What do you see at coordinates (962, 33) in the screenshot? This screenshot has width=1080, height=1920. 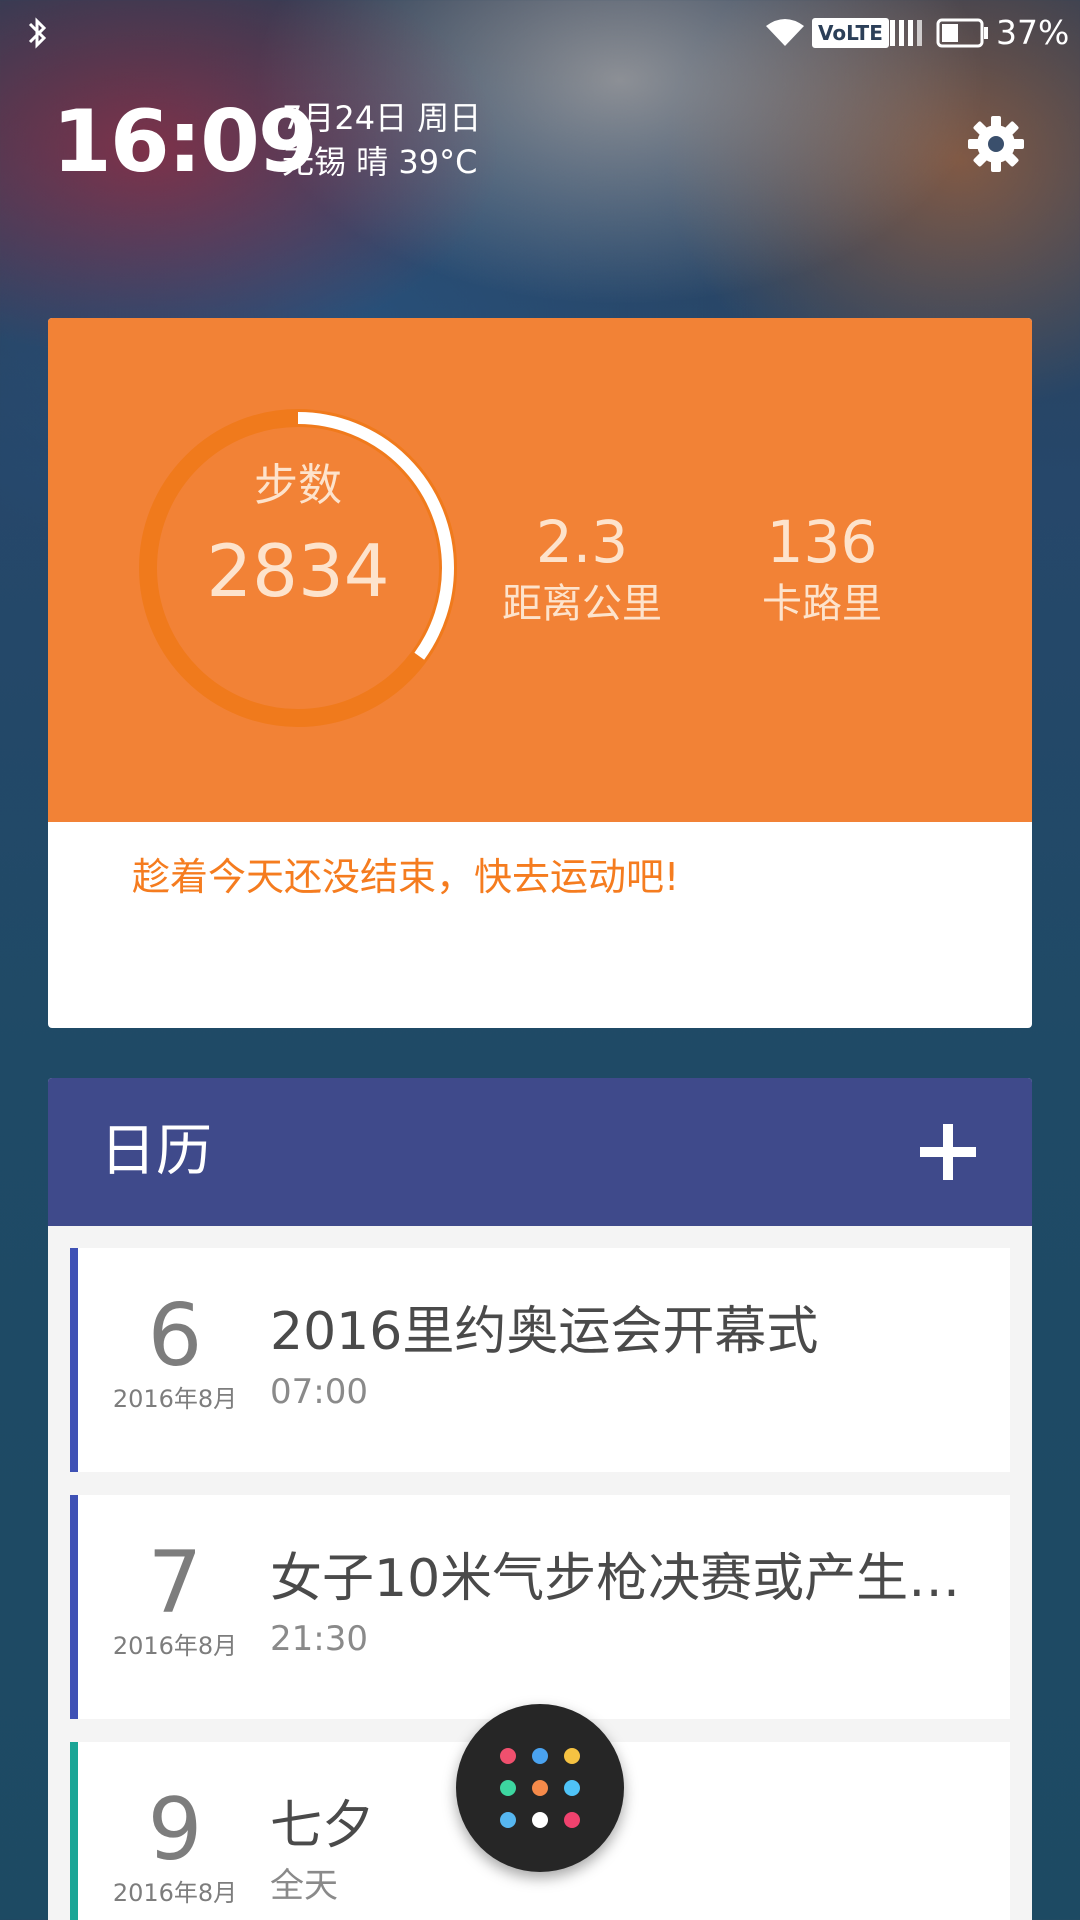 I see `battery-icon` at bounding box center [962, 33].